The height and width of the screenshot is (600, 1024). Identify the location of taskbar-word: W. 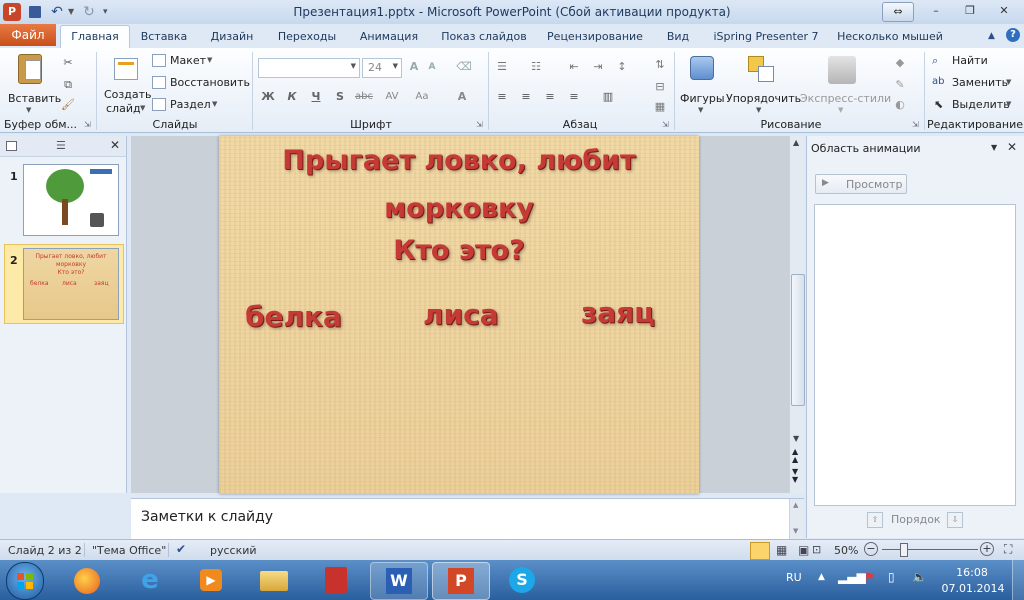
(399, 581).